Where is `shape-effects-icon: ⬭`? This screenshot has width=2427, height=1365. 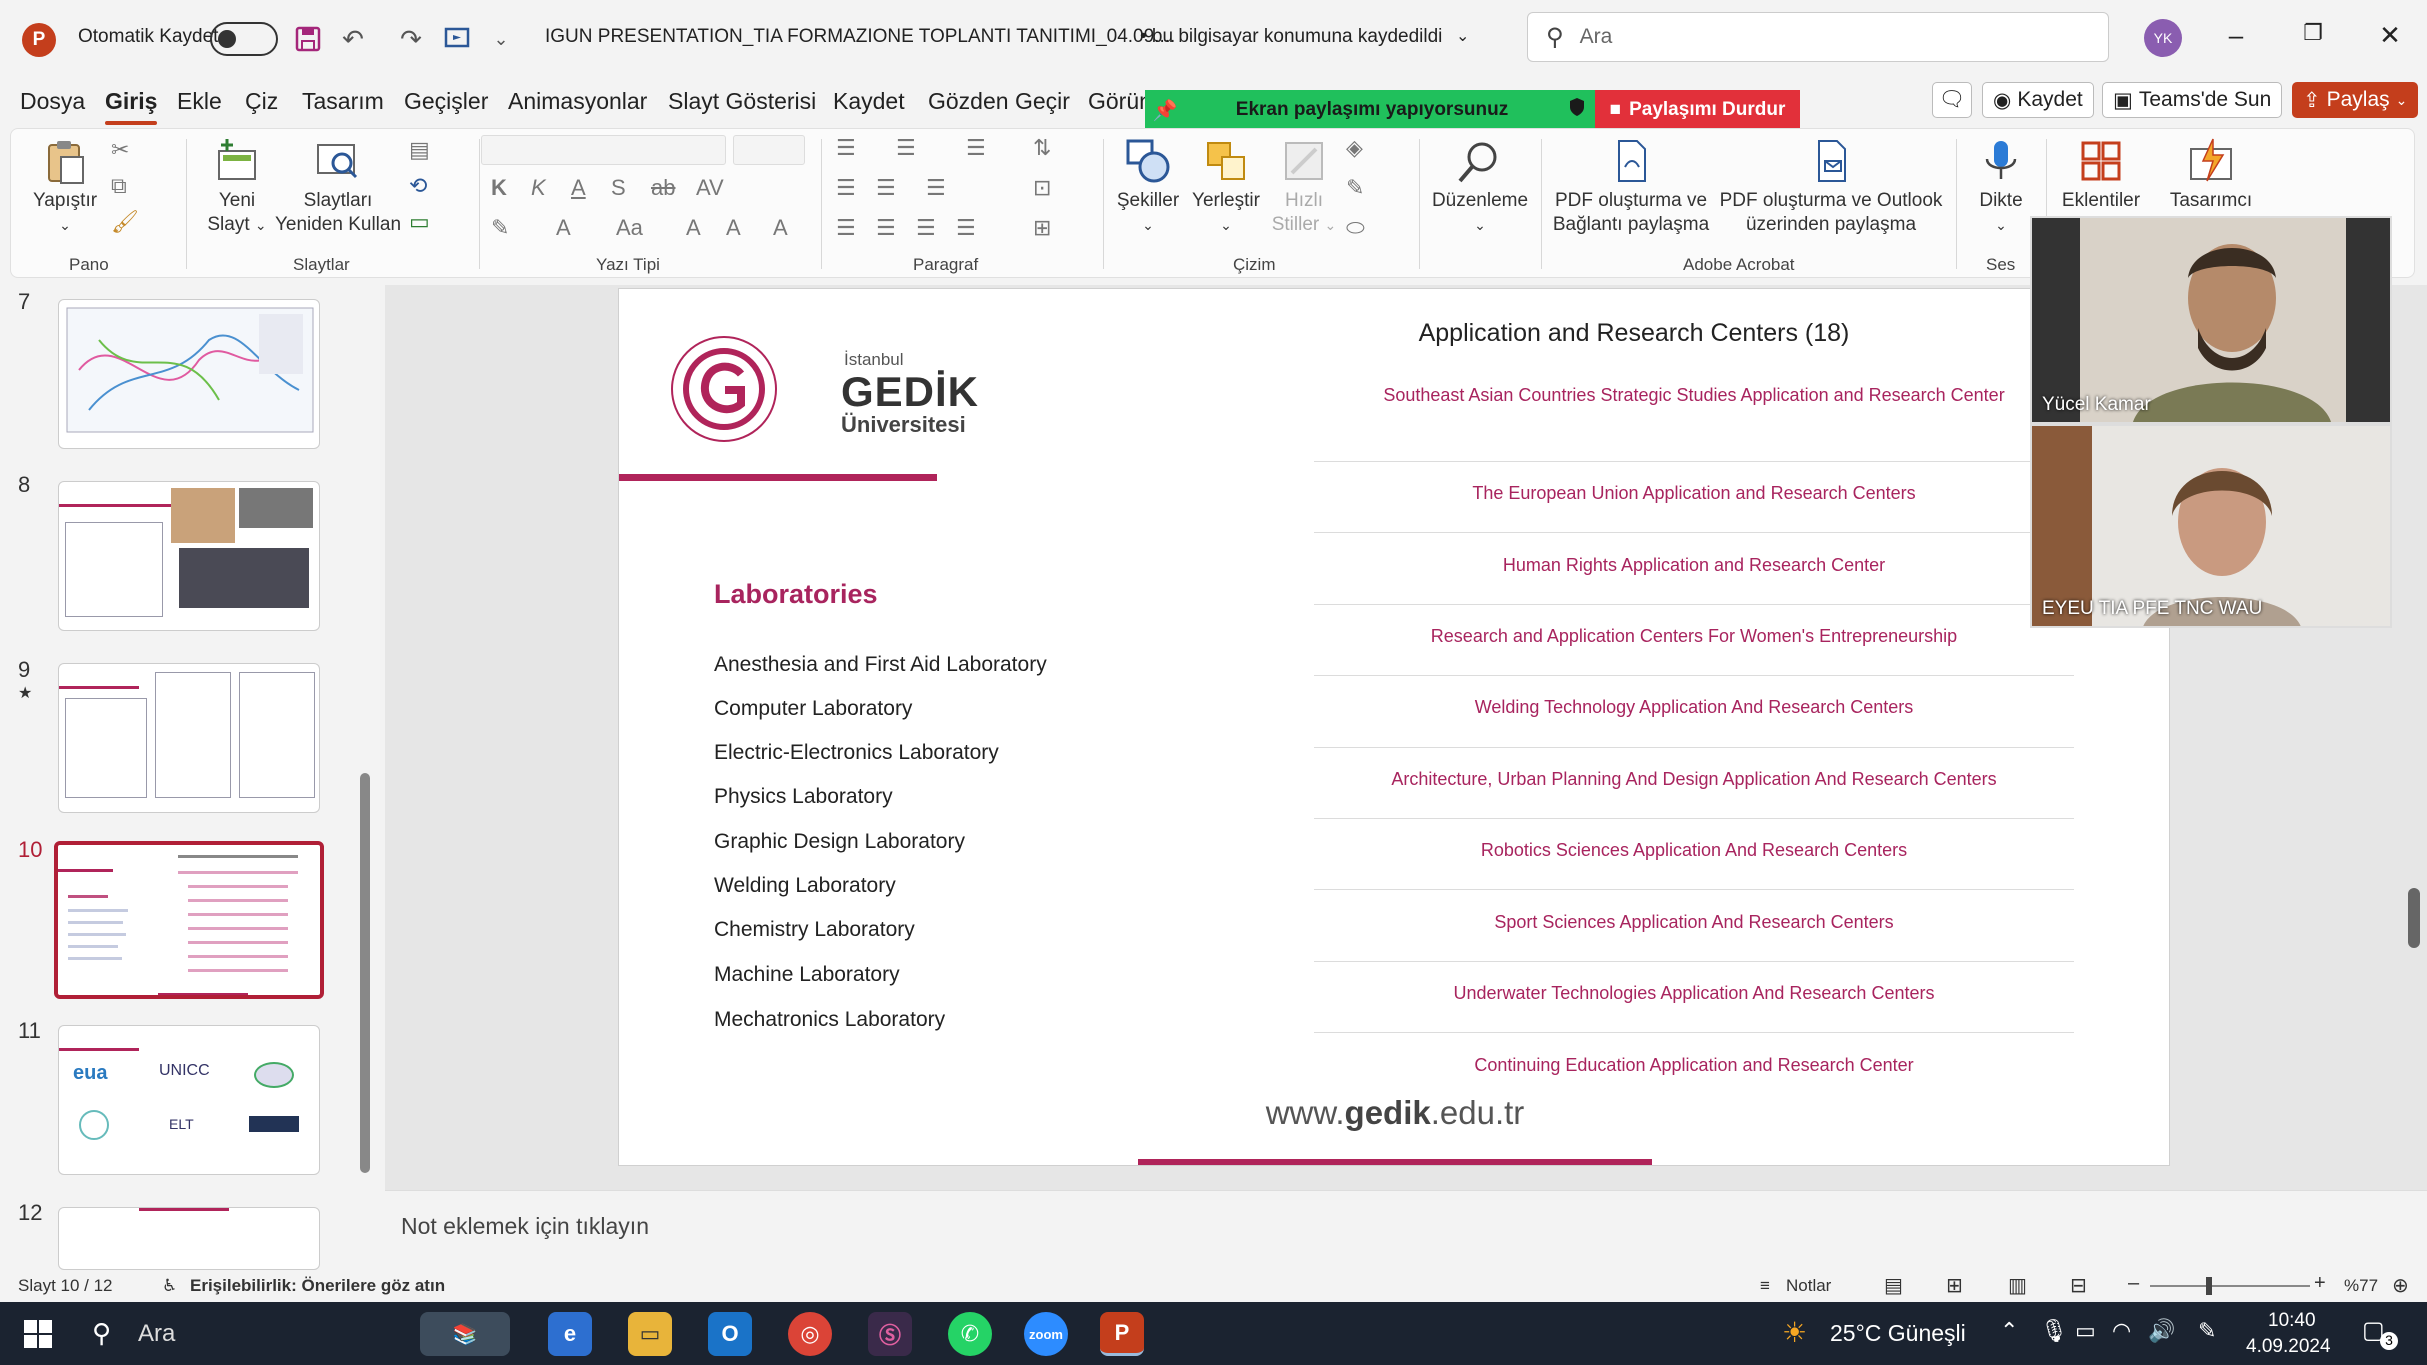
shape-effects-icon: ⬭ is located at coordinates (1355, 228).